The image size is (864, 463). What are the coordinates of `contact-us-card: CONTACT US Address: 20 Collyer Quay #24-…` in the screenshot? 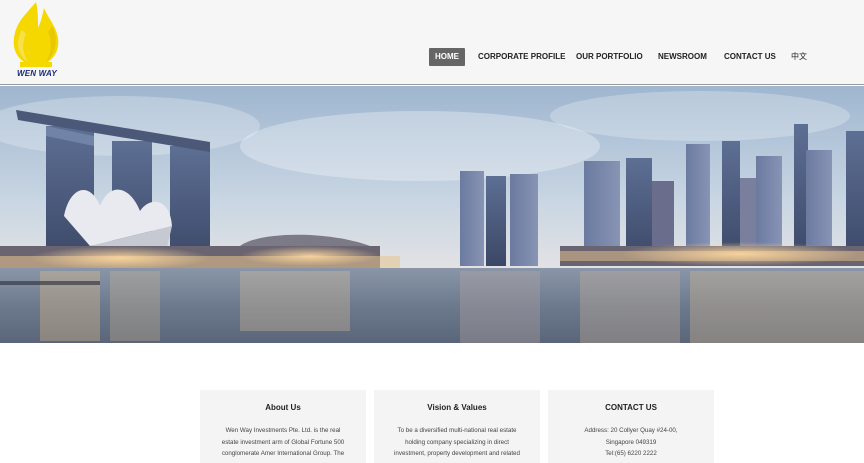 It's located at (631, 426).